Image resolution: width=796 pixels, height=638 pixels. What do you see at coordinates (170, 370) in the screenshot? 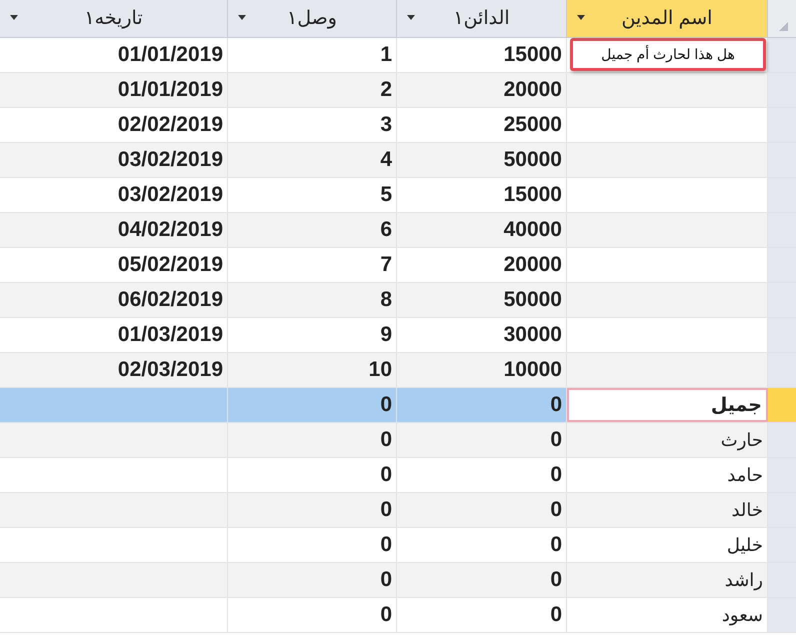
I see `table-cell: 02/03/2019` at bounding box center [170, 370].